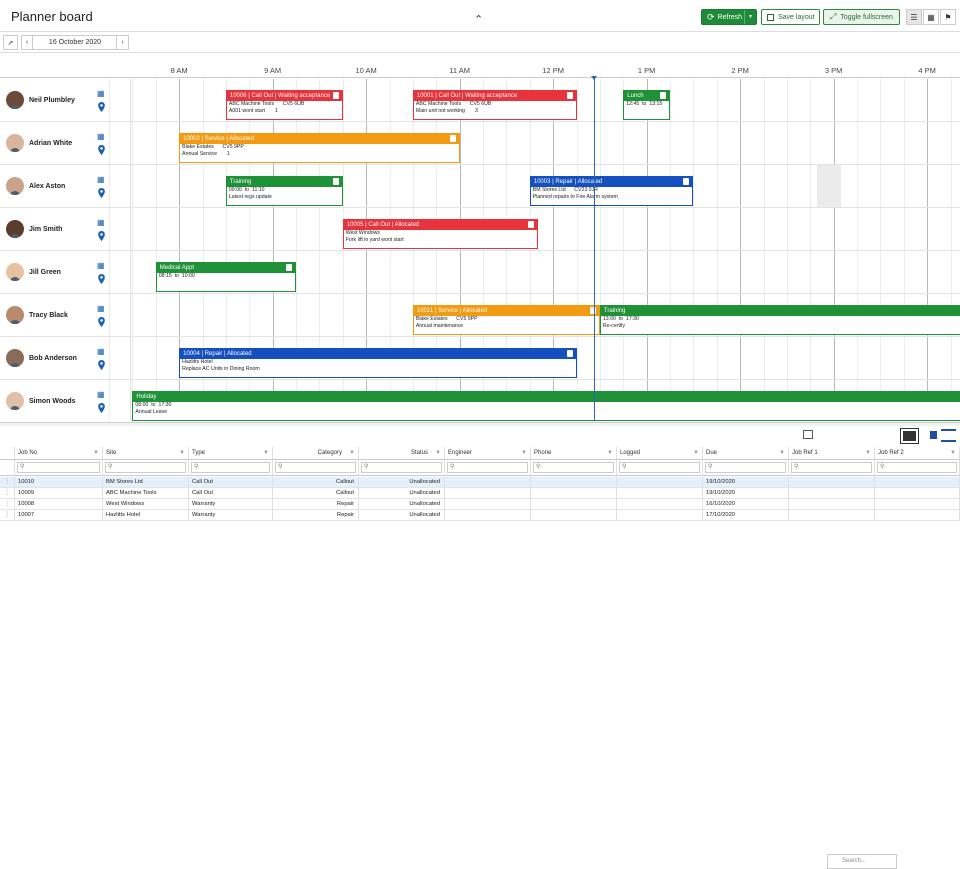  I want to click on job-card: Lunch 12:45 to 13:15, so click(646, 105).